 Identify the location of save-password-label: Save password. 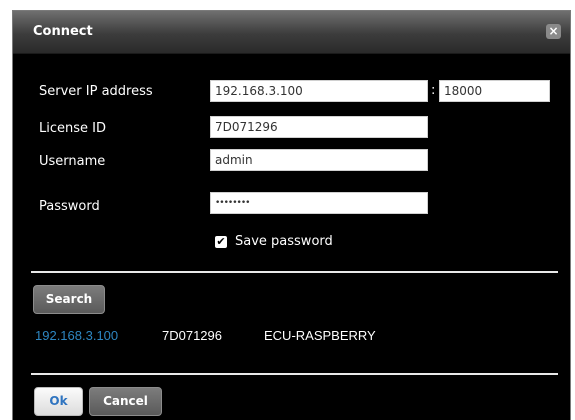
(284, 241).